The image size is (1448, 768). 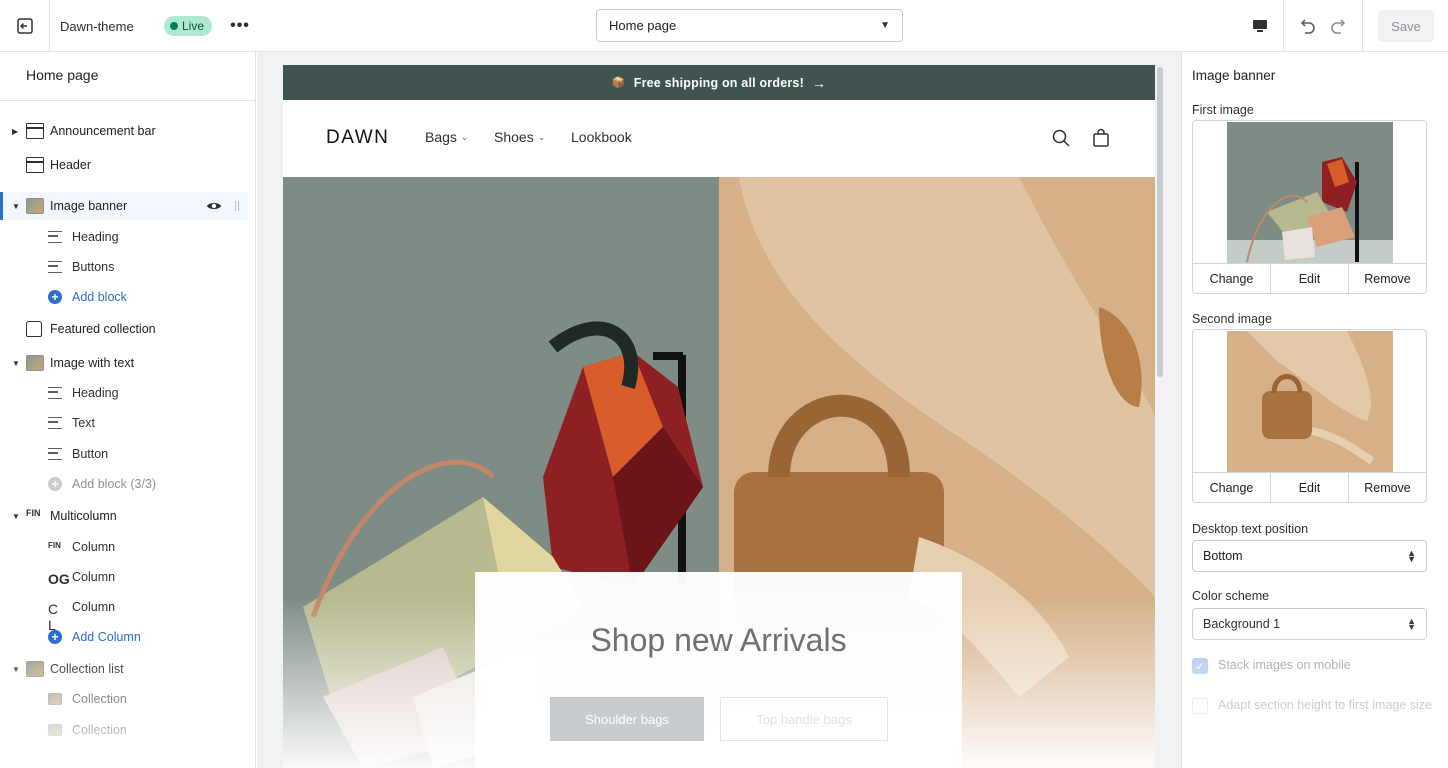 I want to click on redo-button, so click(x=1339, y=27).